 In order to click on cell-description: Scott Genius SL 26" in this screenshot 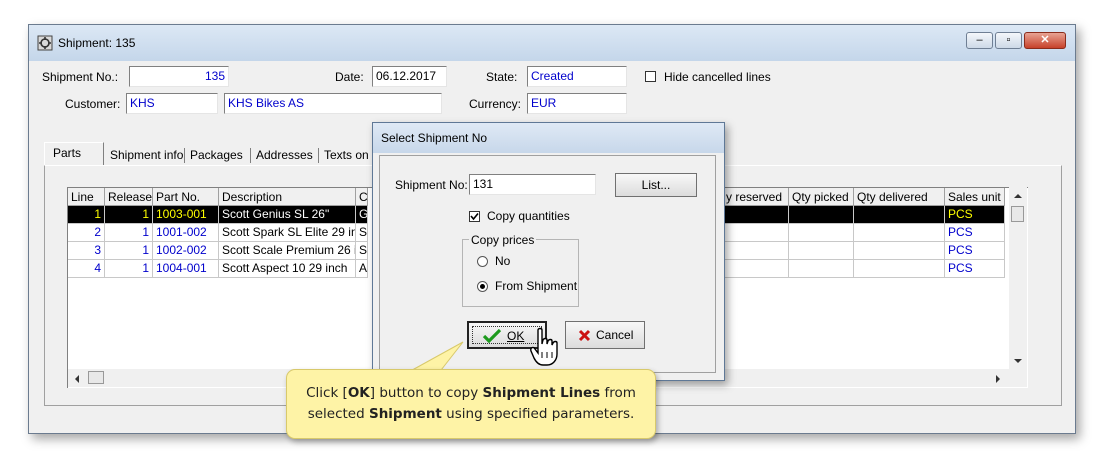, I will do `click(287, 215)`.